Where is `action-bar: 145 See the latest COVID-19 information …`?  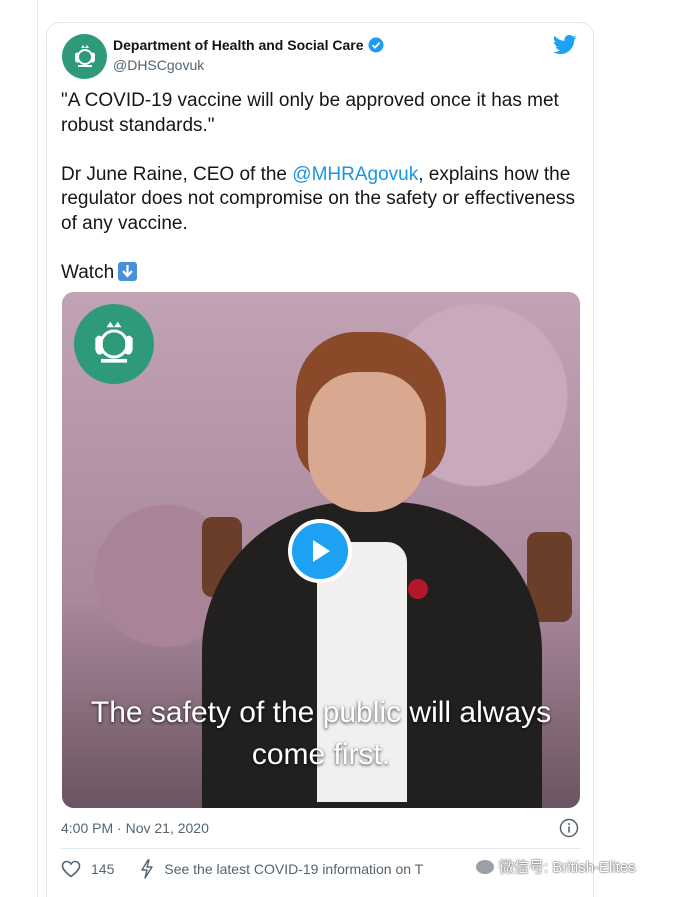 action-bar: 145 See the latest COVID-19 information … is located at coordinates (242, 869).